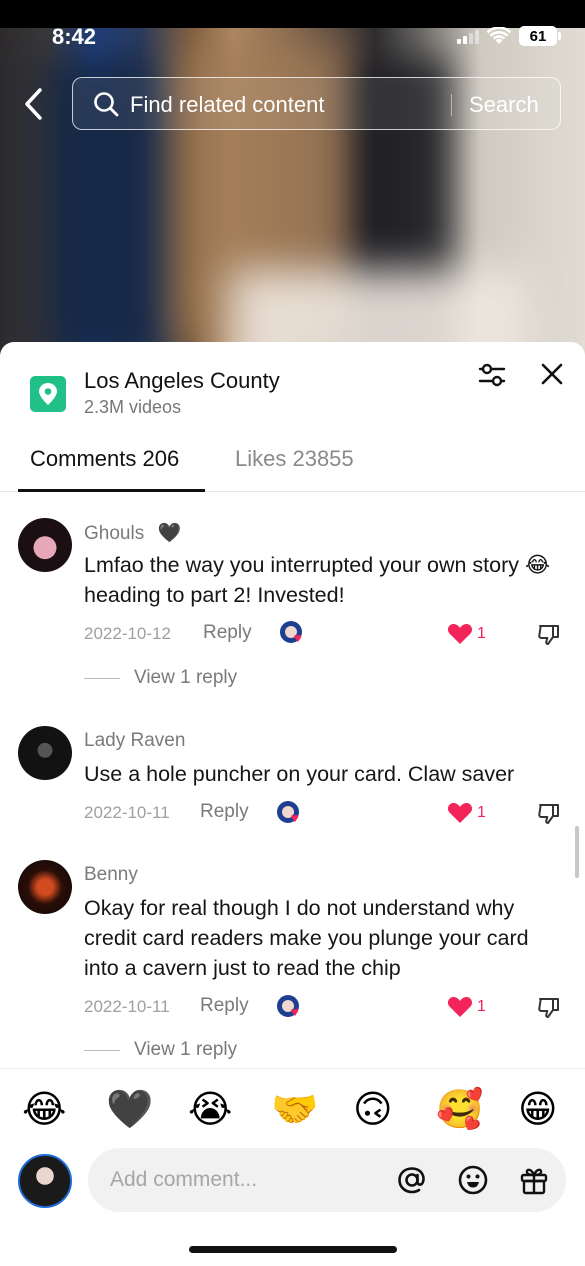 Image resolution: width=585 pixels, height=1266 pixels. Describe the element at coordinates (129, 1109) in the screenshot. I see `emoji-button: 🖤` at that location.